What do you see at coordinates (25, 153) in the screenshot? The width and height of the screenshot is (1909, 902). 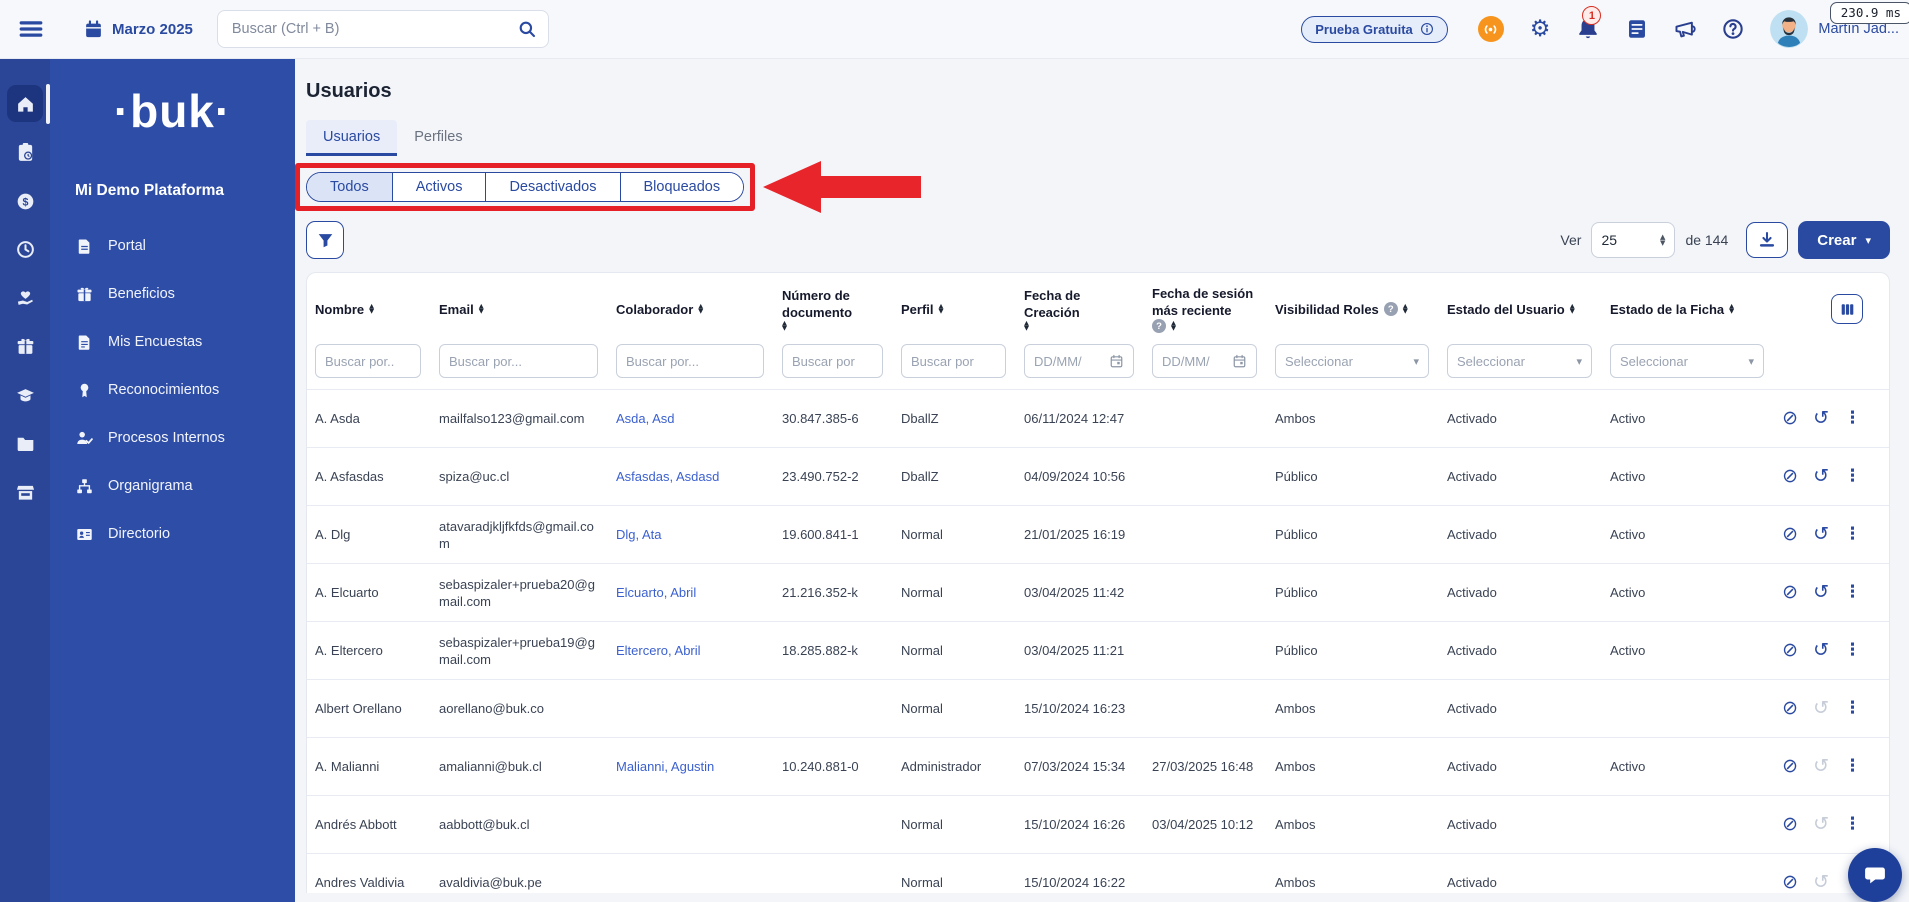 I see `rail-item-clipboard` at bounding box center [25, 153].